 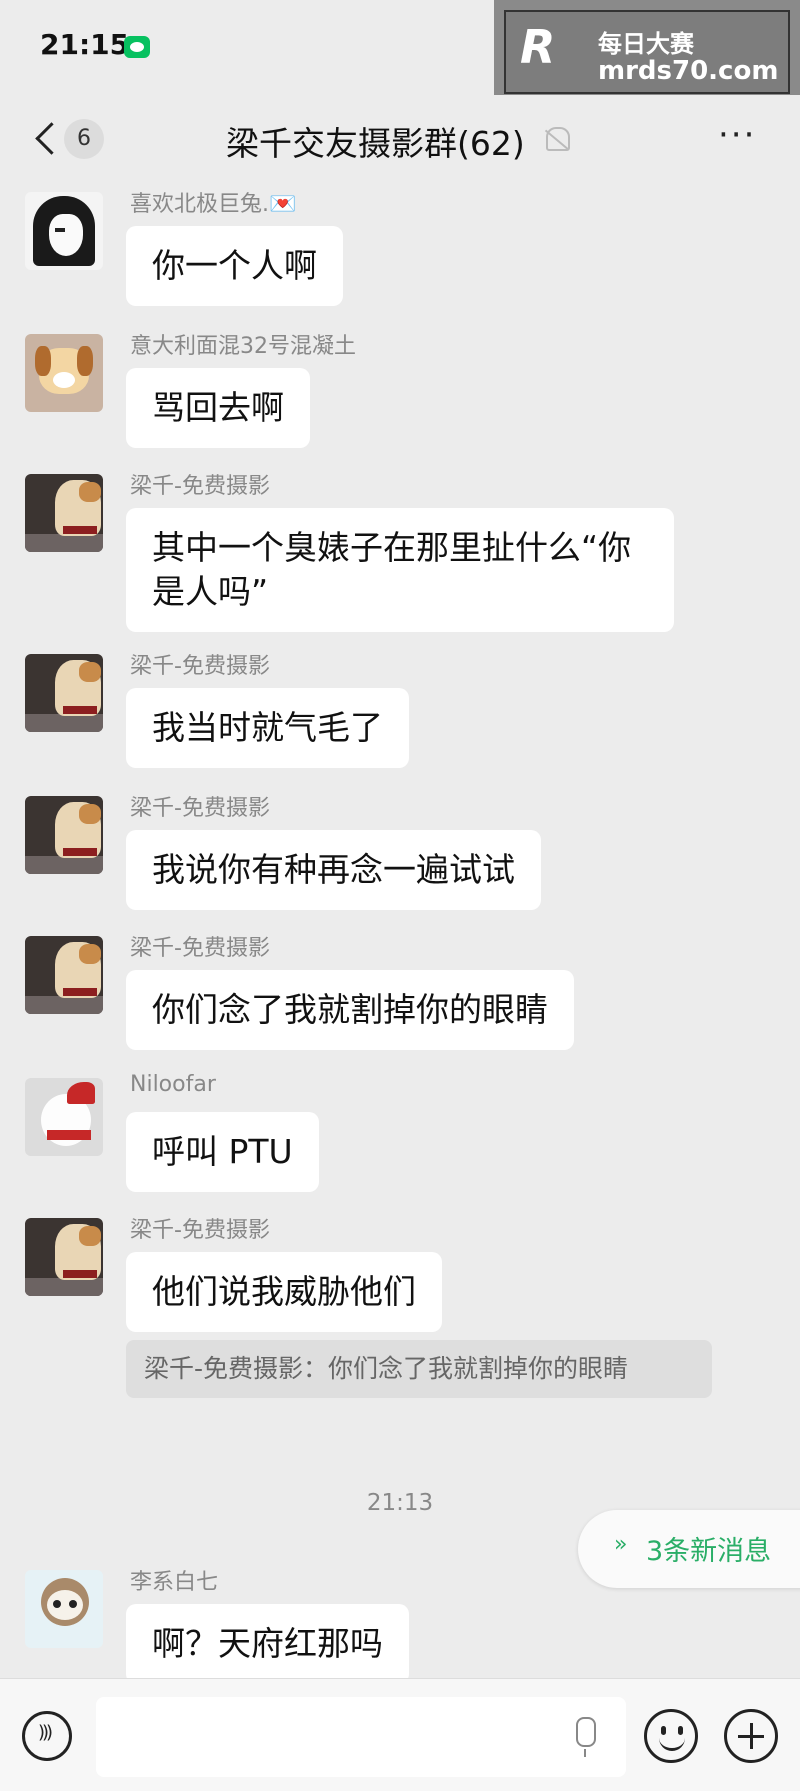 I want to click on wechat-status-icon, so click(x=137, y=47).